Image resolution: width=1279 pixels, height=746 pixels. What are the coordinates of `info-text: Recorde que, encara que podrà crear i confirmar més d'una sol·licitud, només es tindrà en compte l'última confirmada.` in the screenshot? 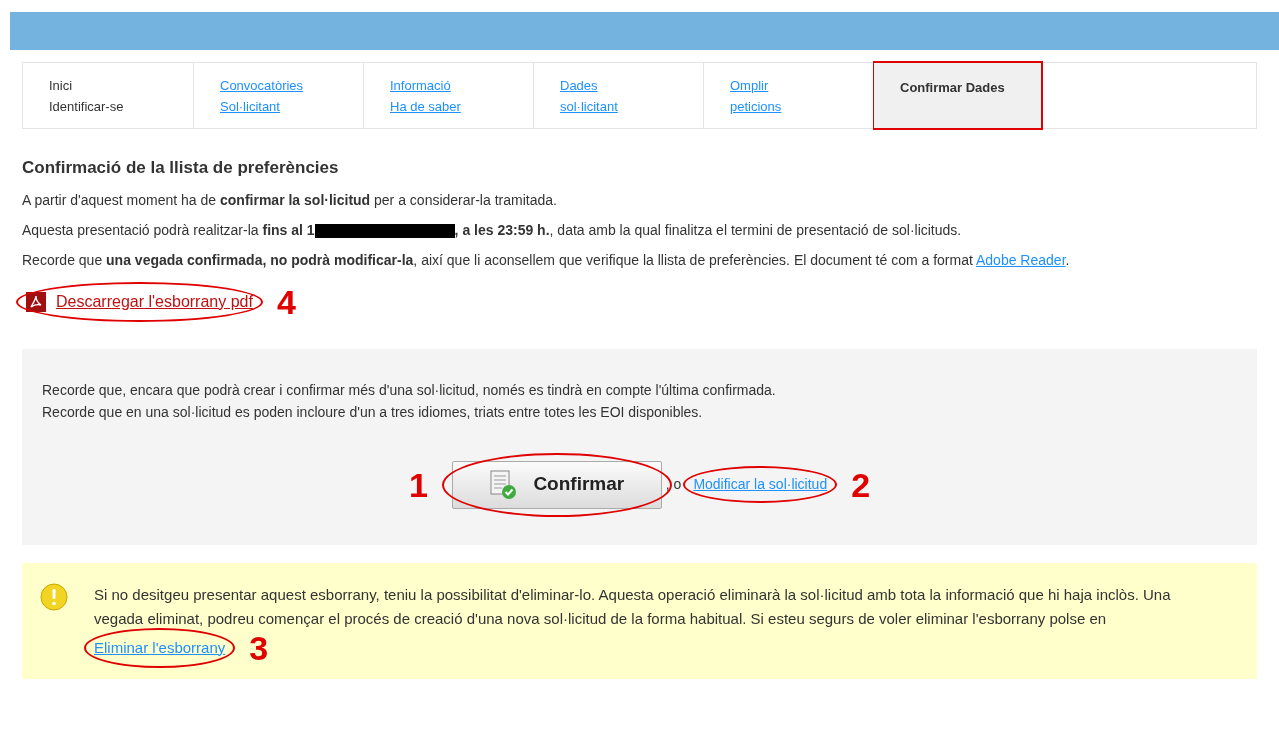 It's located at (409, 390).